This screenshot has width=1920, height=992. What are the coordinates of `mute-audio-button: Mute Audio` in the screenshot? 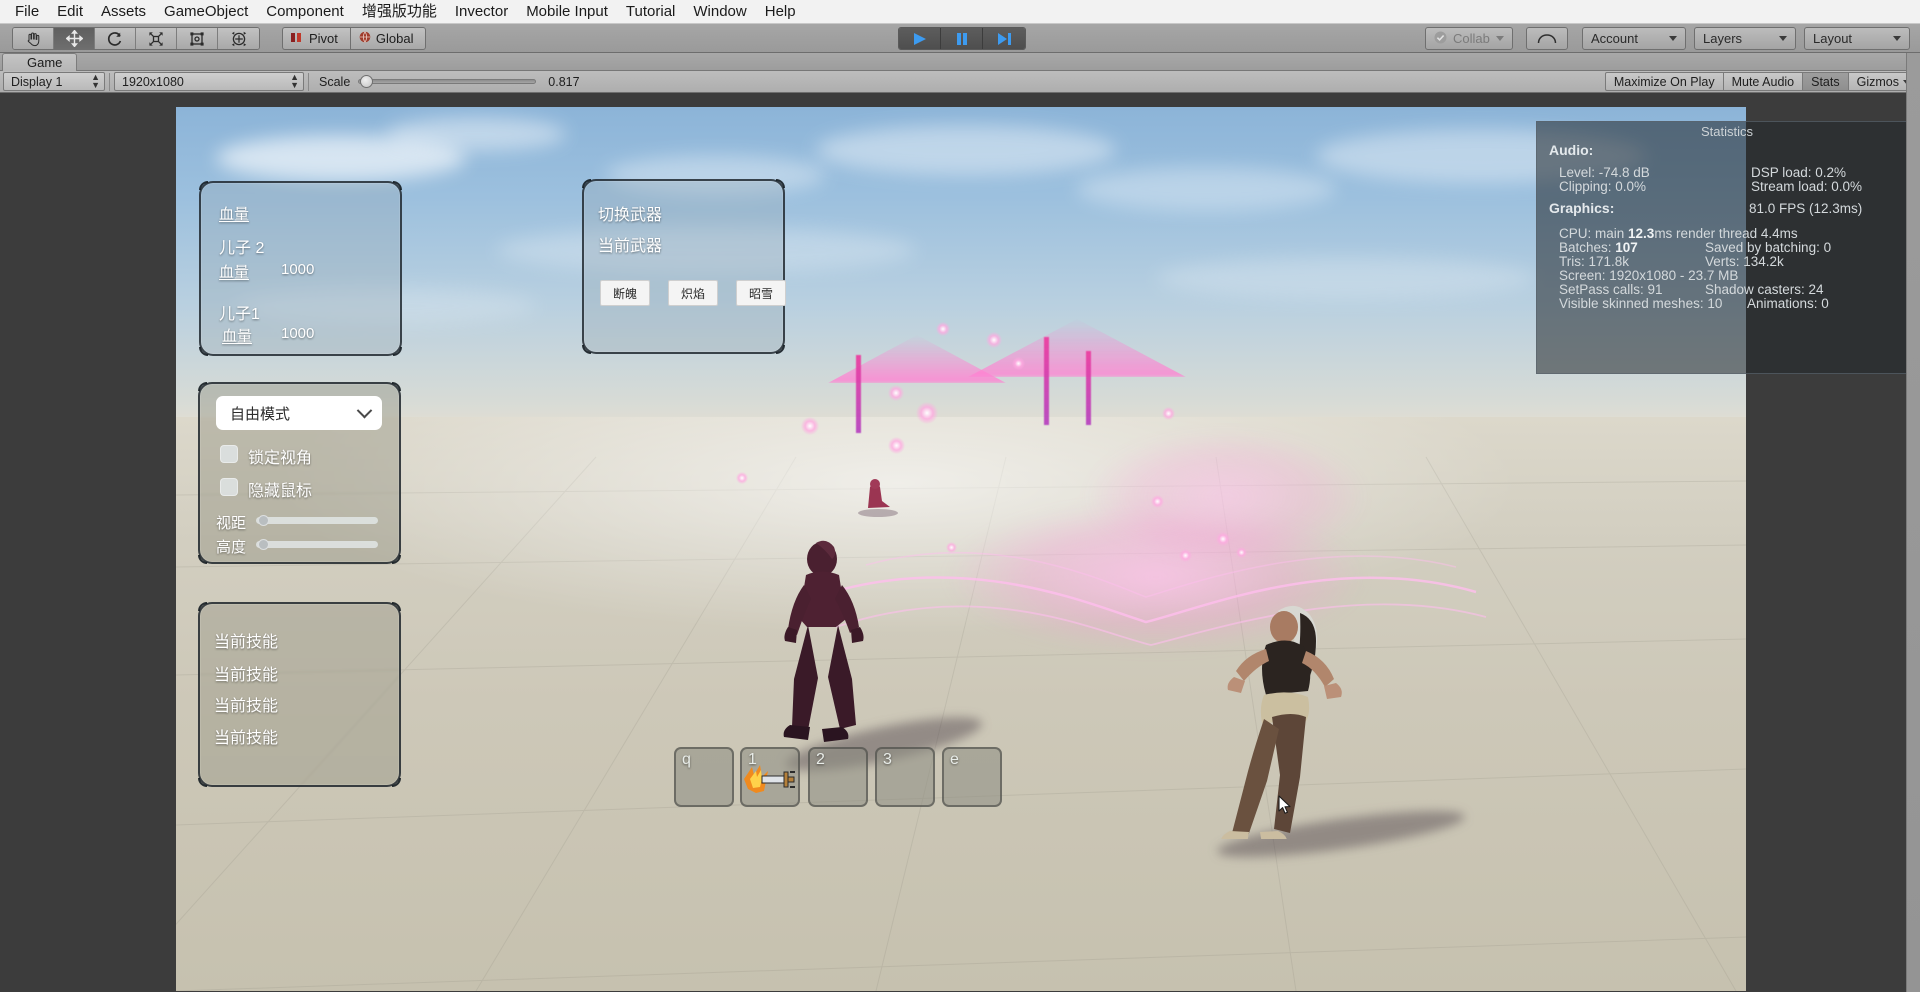 It's located at (1763, 81).